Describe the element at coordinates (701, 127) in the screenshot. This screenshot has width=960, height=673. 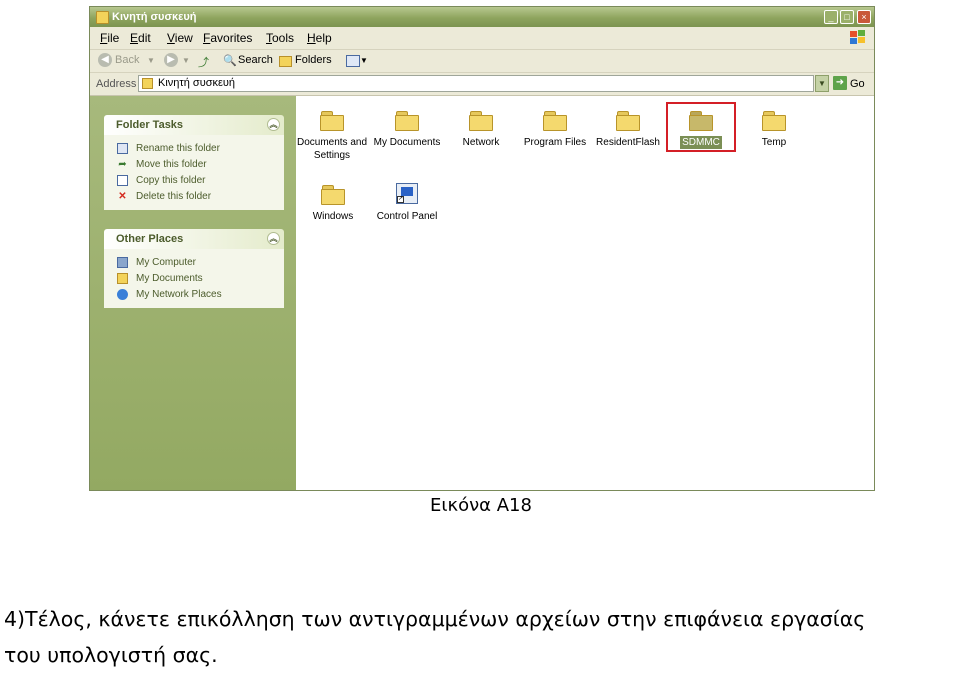
I see `red-highlight-box` at that location.